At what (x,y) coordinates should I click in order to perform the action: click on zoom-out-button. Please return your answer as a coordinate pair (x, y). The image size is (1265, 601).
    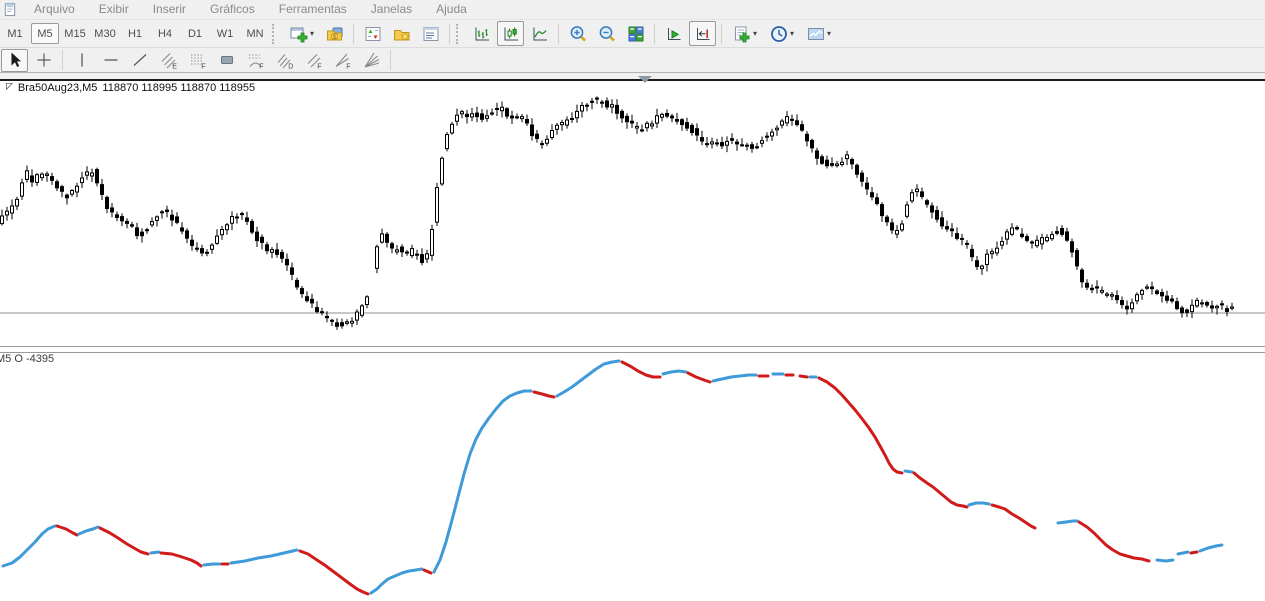
    Looking at the image, I should click on (606, 33).